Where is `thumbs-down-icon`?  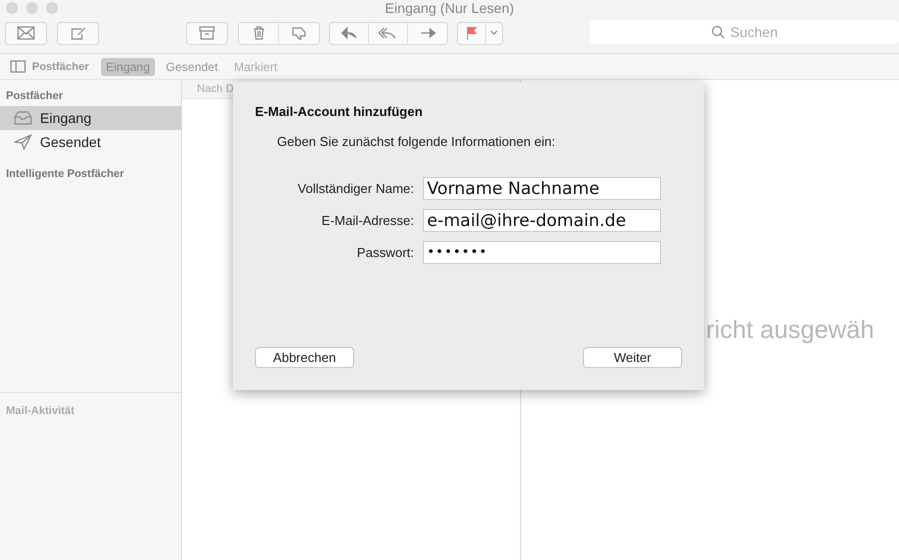 thumbs-down-icon is located at coordinates (299, 33).